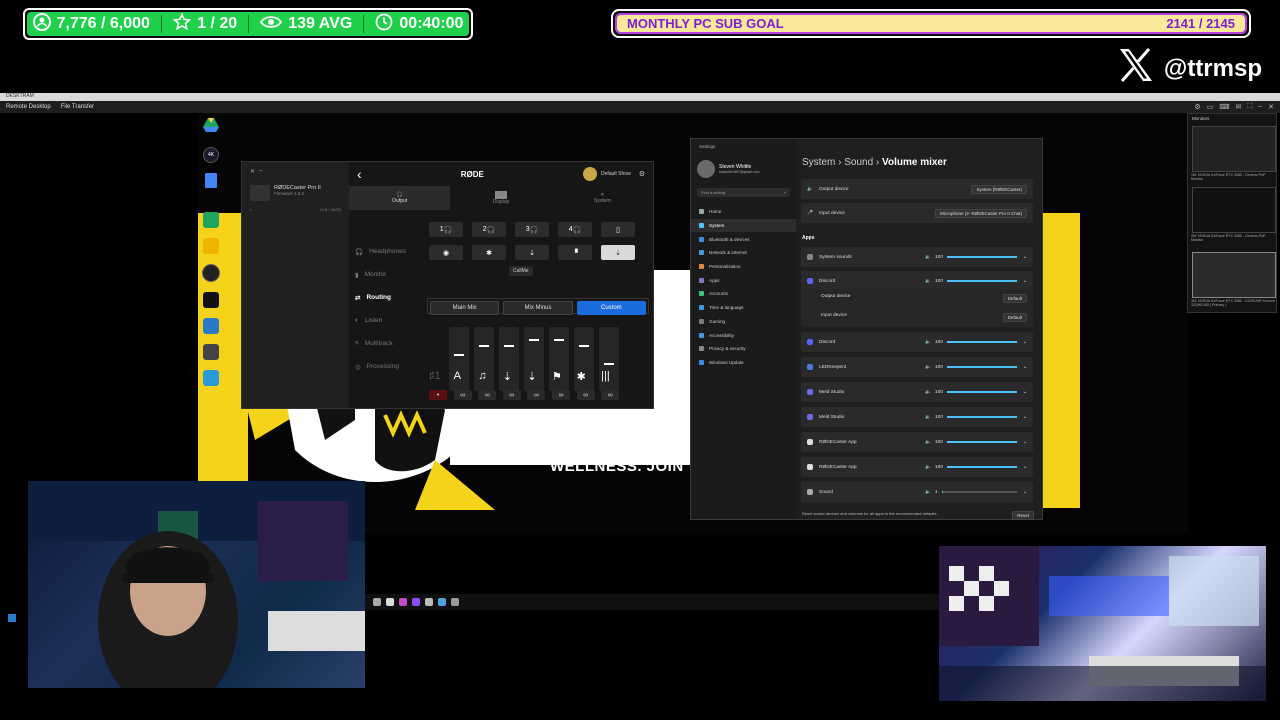 The image size is (1280, 720). What do you see at coordinates (377, 602) in the screenshot?
I see `start-icon` at bounding box center [377, 602].